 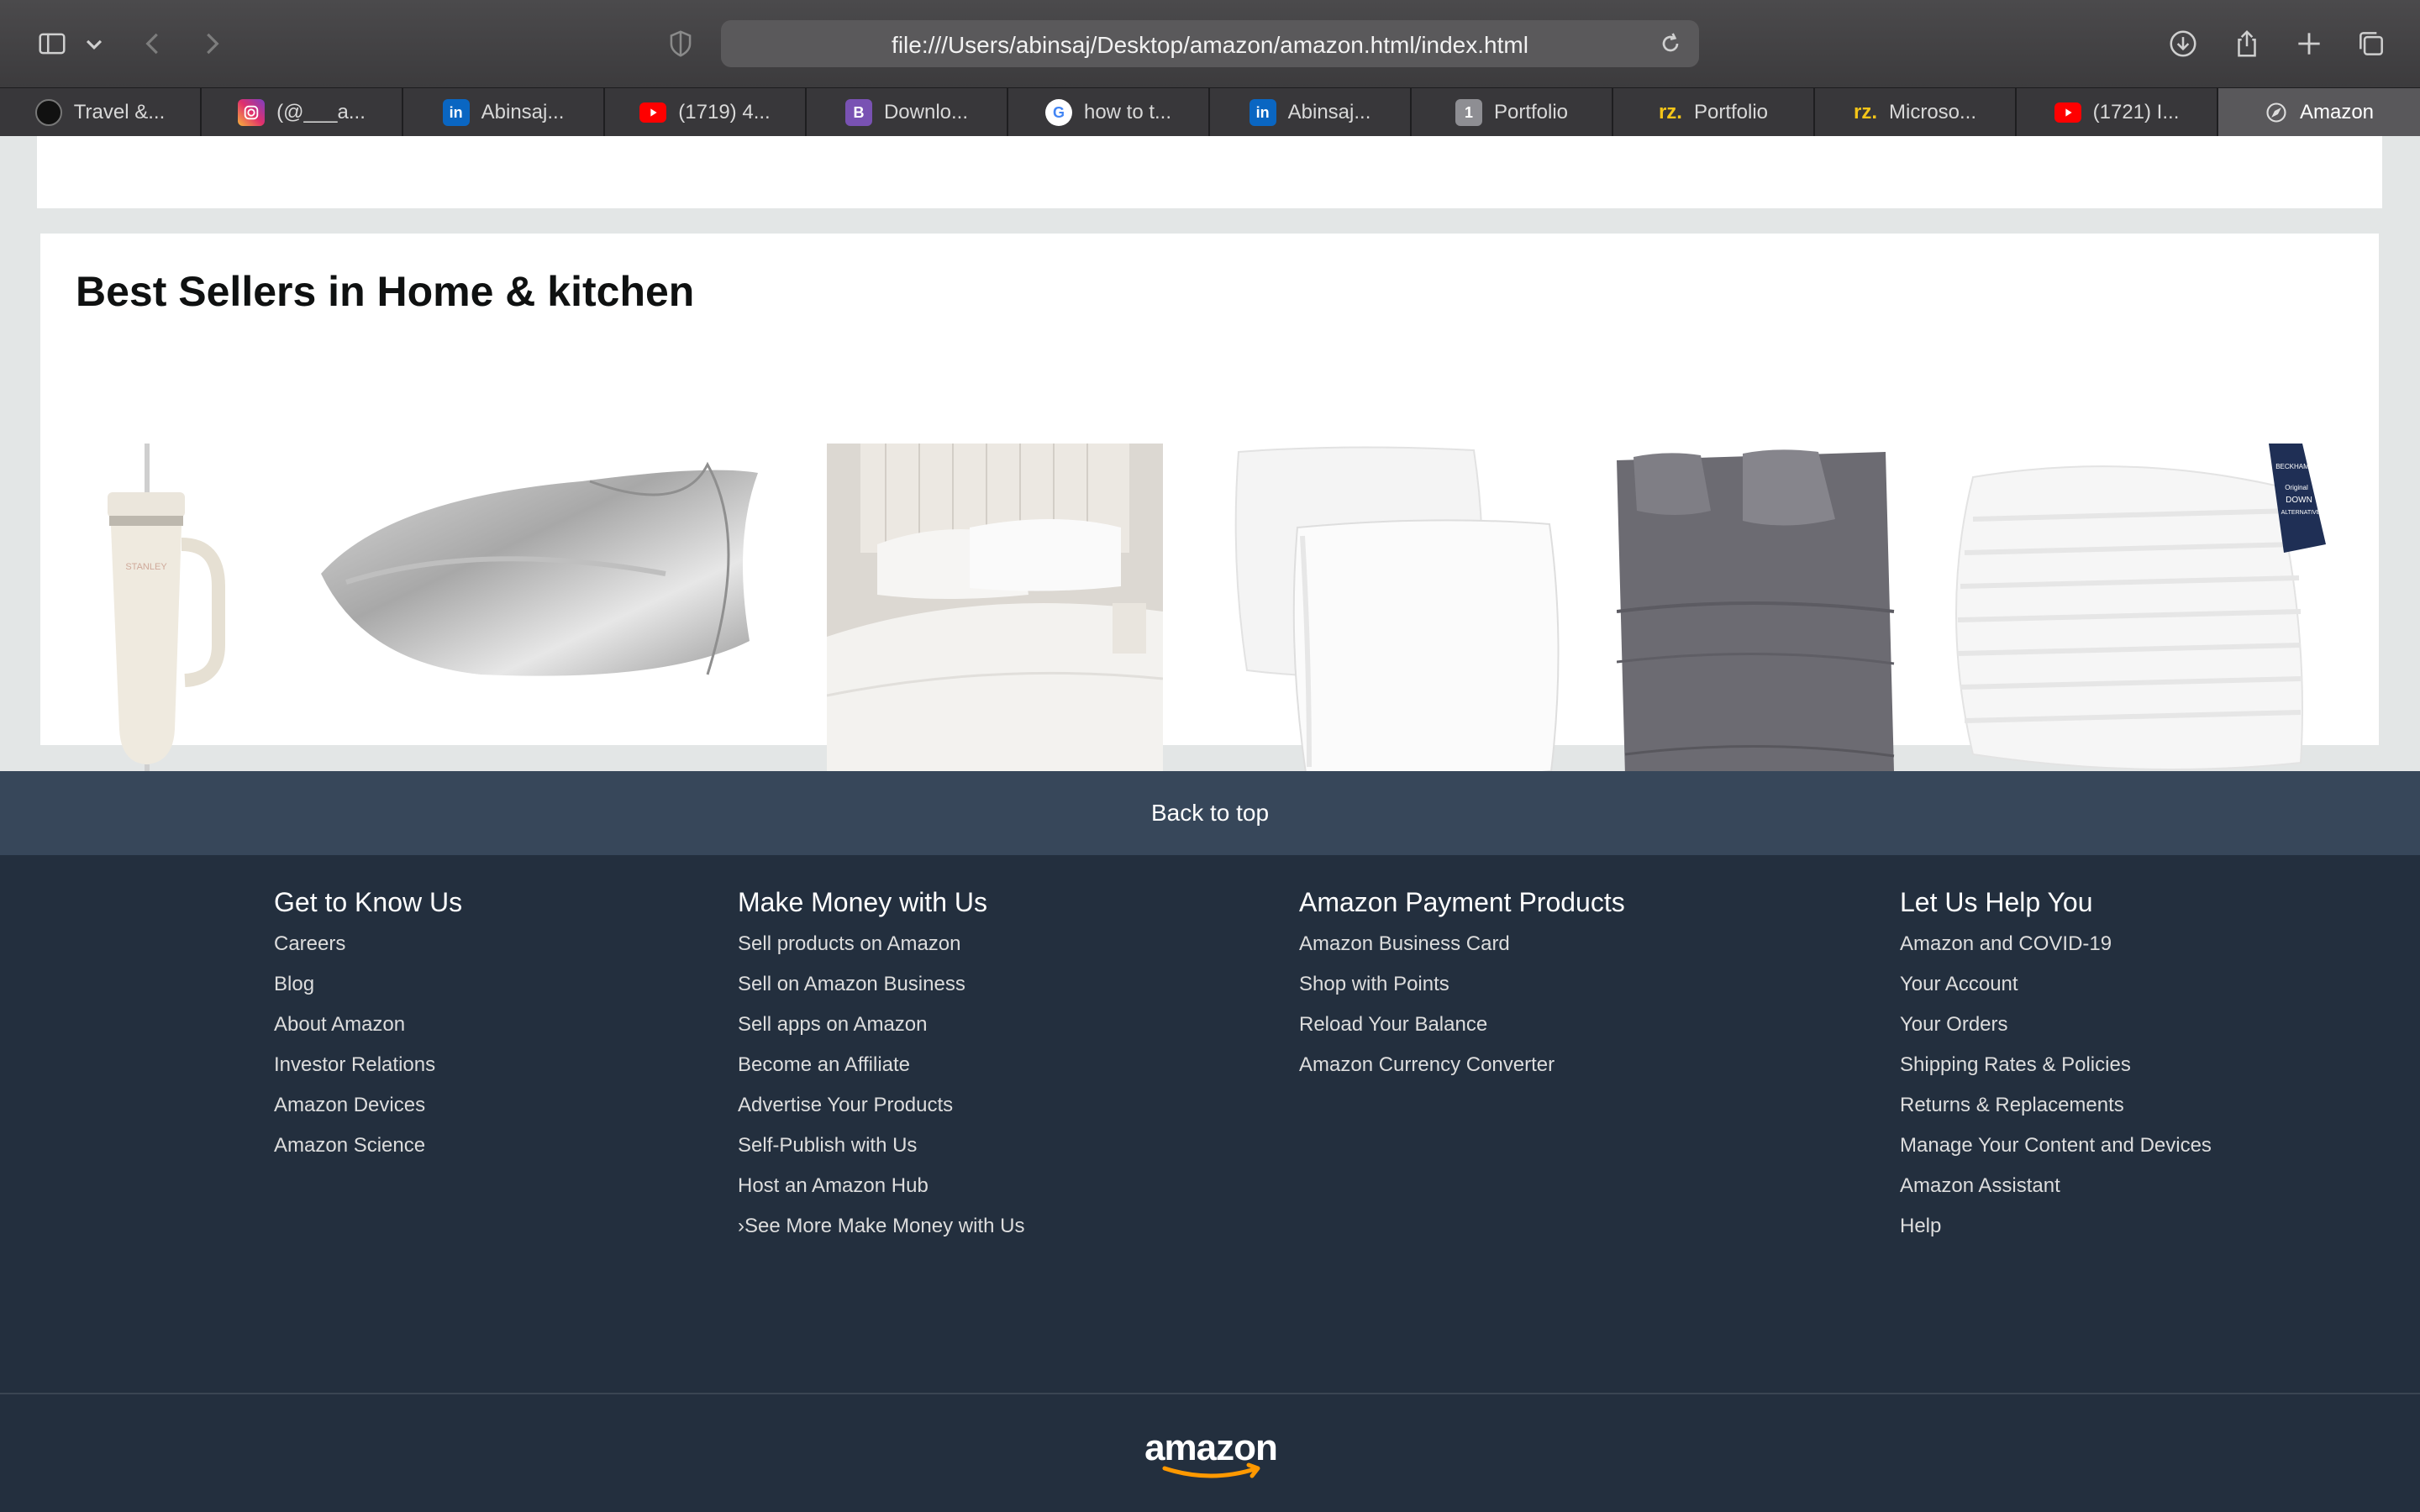 I want to click on instagram-icon, so click(x=252, y=112).